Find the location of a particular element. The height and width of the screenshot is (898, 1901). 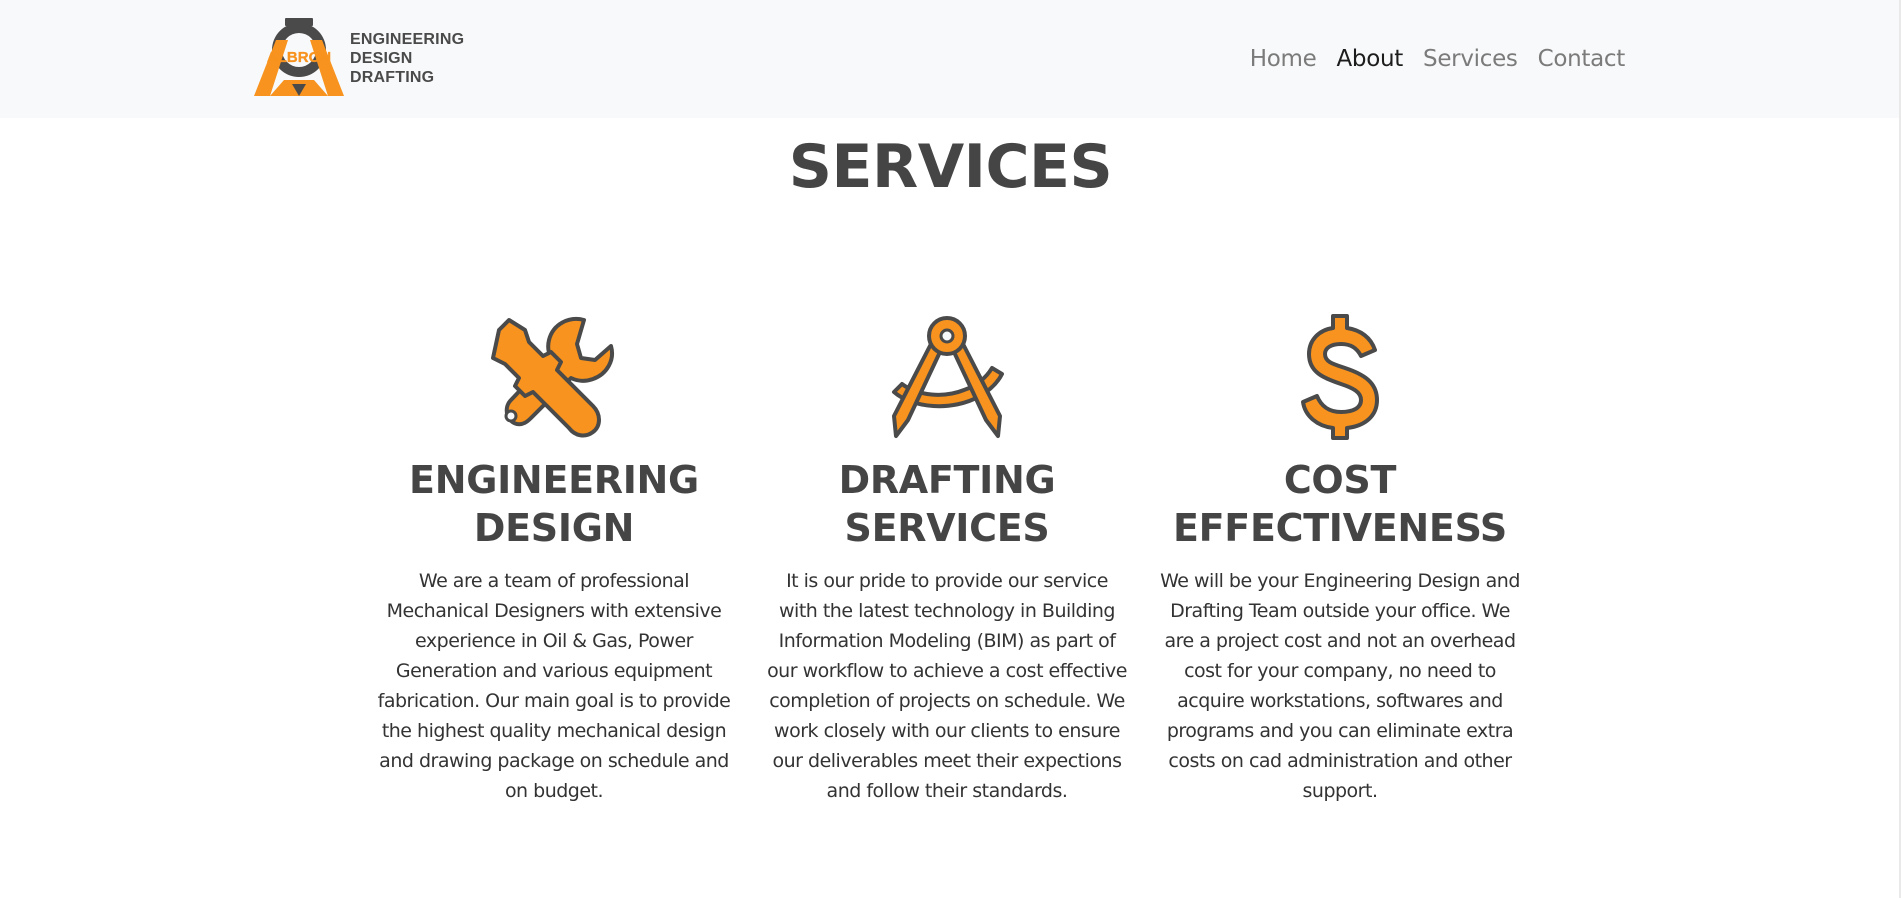

drafting-compass-icon is located at coordinates (948, 377).